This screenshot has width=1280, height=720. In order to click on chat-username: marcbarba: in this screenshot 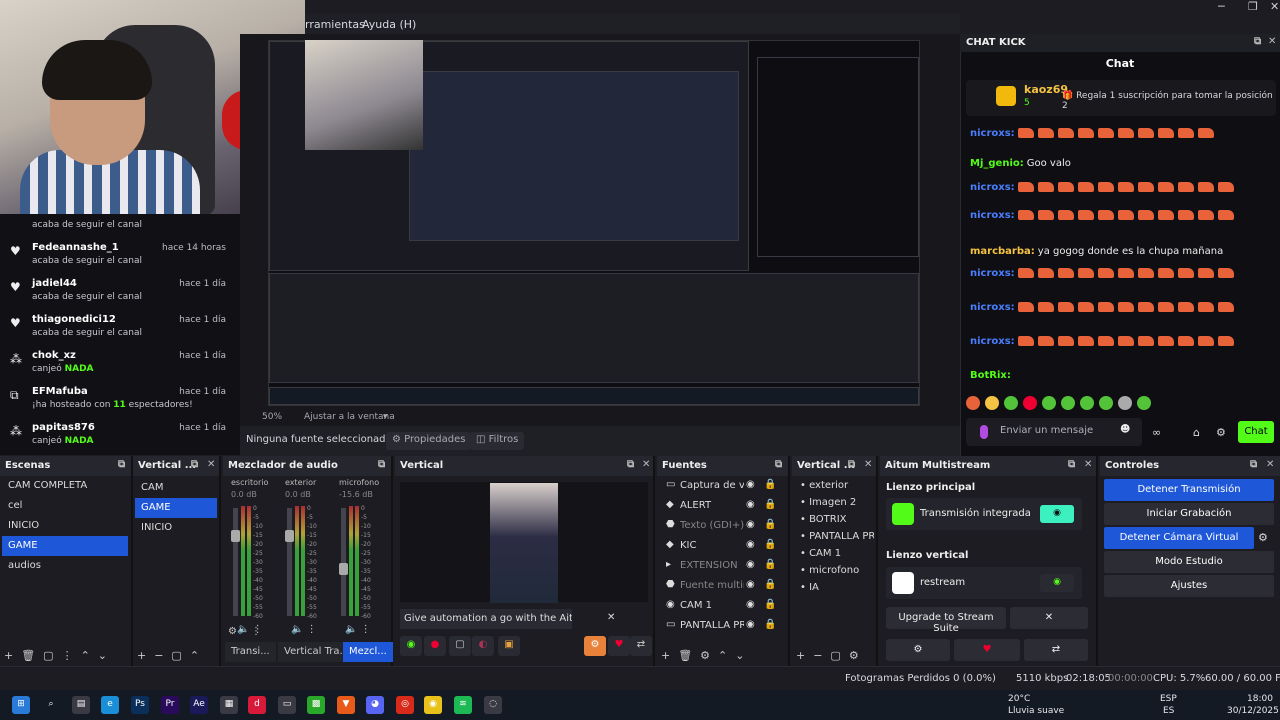, I will do `click(1002, 251)`.